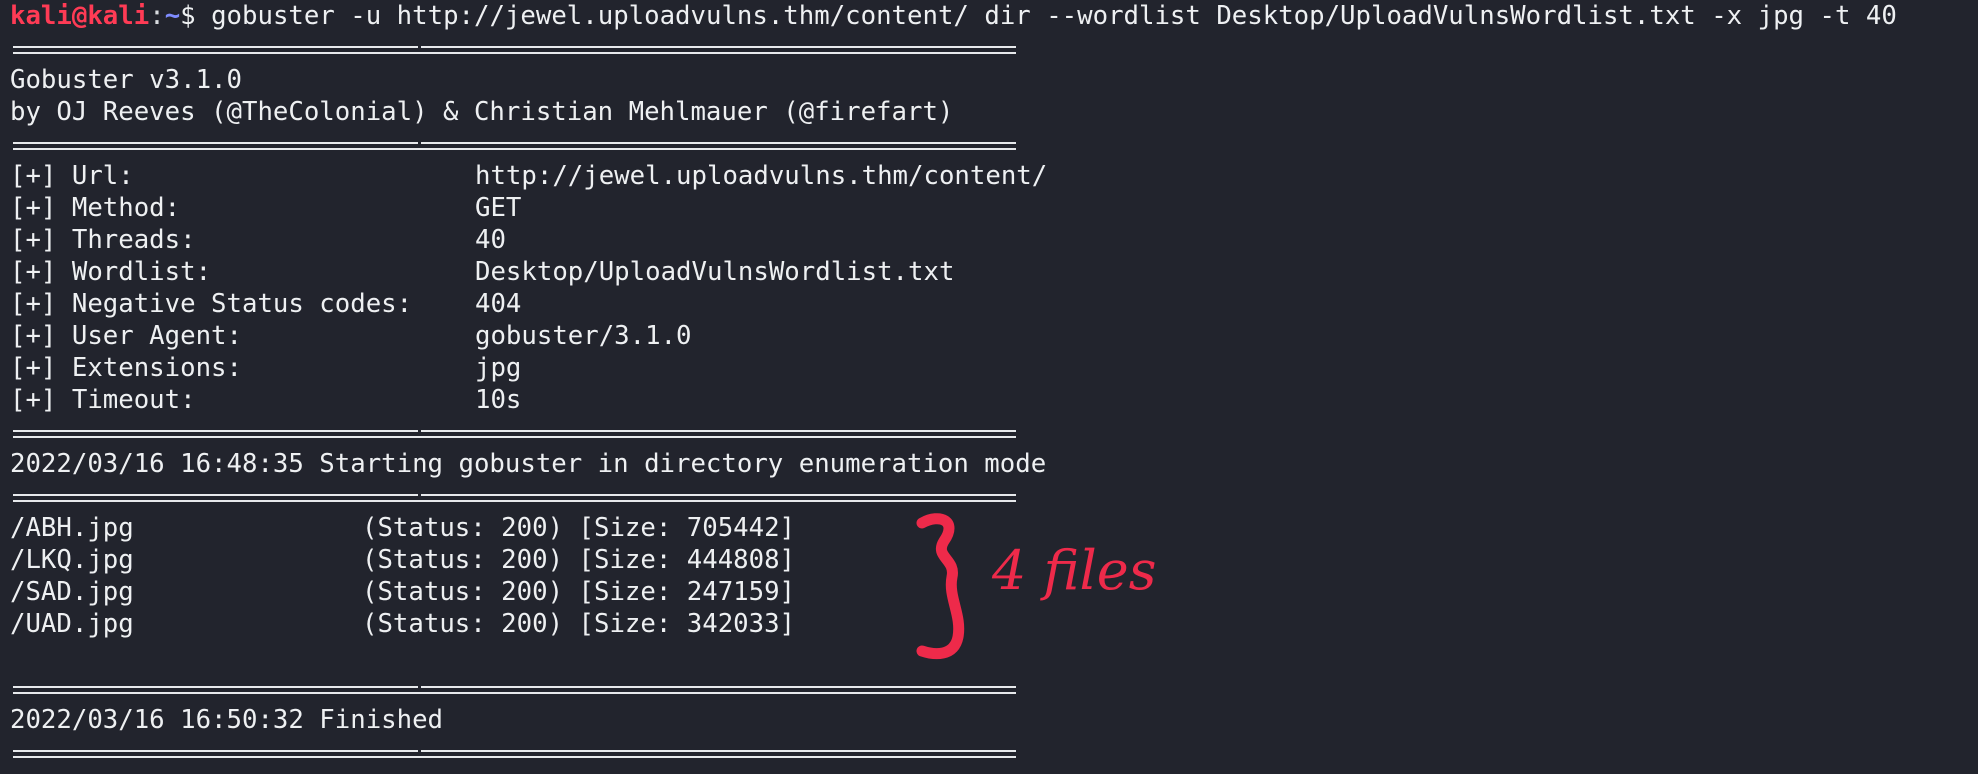 This screenshot has width=1978, height=774. What do you see at coordinates (498, 400) in the screenshot?
I see `option-value: 10s` at bounding box center [498, 400].